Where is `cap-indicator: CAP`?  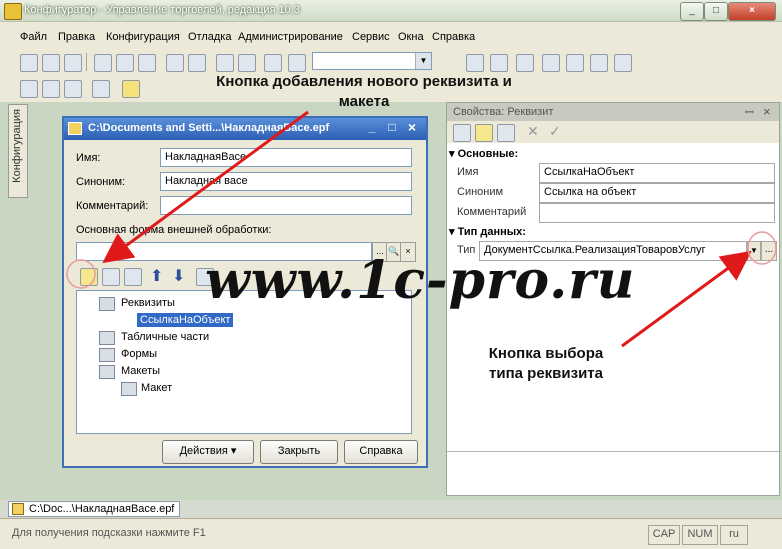 cap-indicator: CAP is located at coordinates (664, 535).